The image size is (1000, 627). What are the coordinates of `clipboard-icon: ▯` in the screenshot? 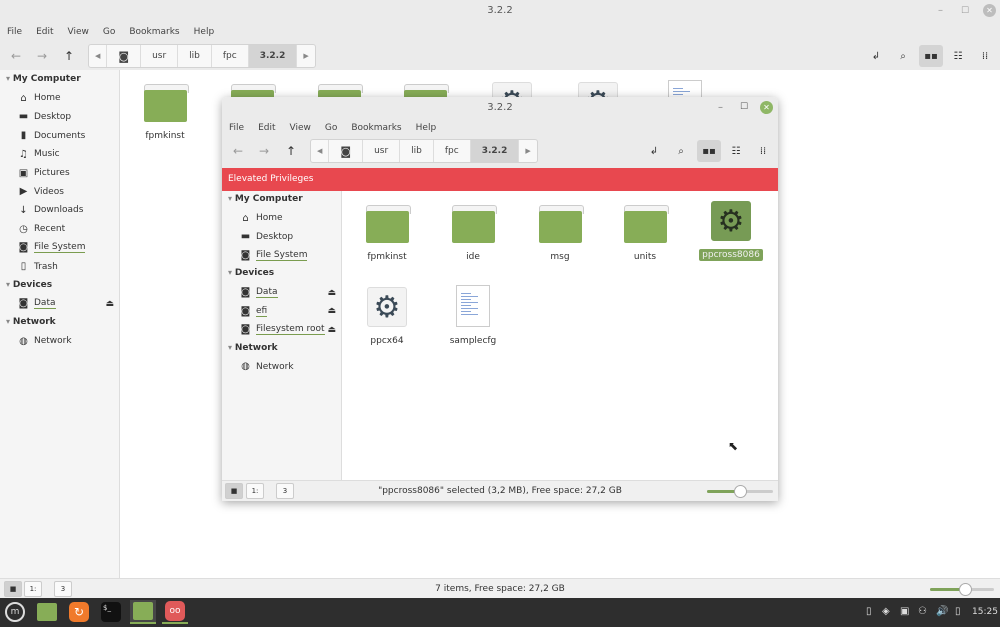 It's located at (869, 611).